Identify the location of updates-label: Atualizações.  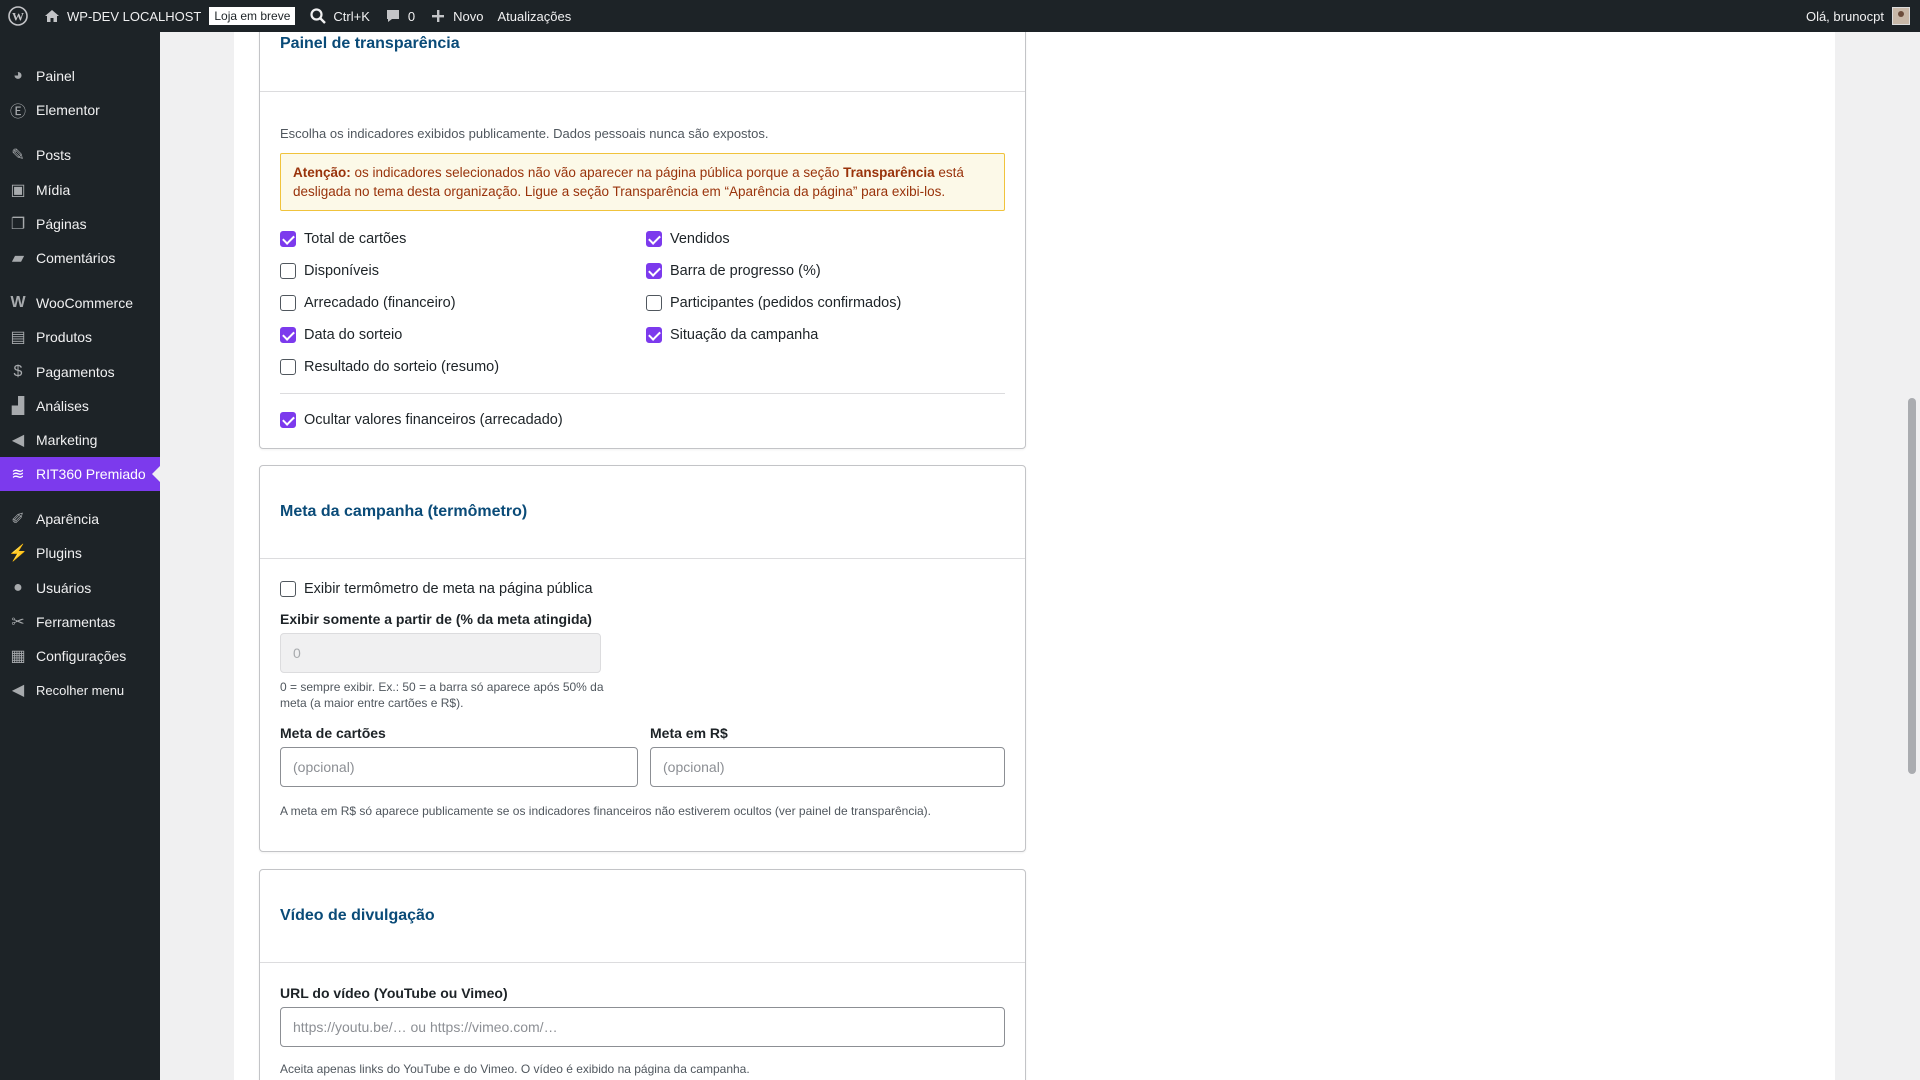
(534, 16).